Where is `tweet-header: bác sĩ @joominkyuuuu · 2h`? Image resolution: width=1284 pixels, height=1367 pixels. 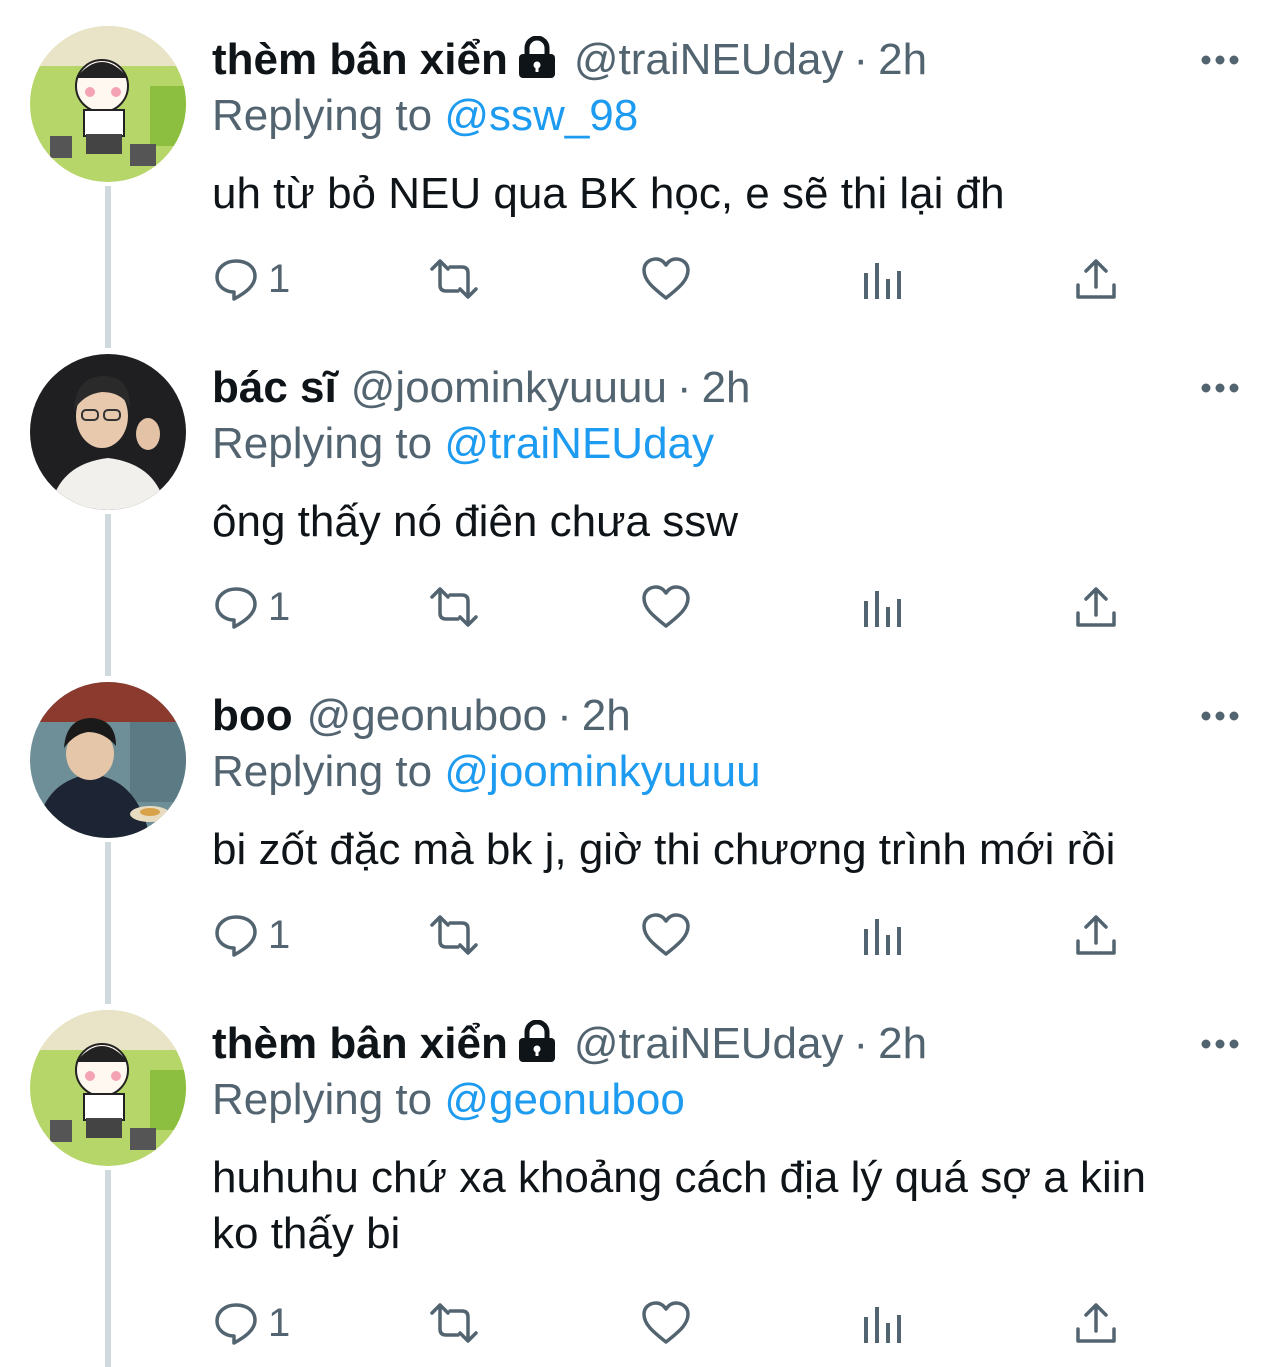
tweet-header: bác sĩ @joominkyuuuu · 2h is located at coordinates (481, 388).